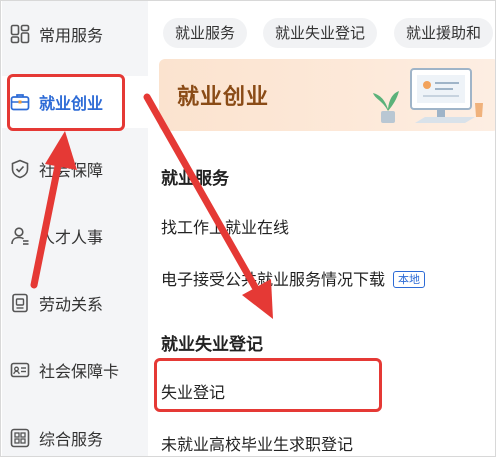  I want to click on category-banner: 就业创业, so click(327, 95).